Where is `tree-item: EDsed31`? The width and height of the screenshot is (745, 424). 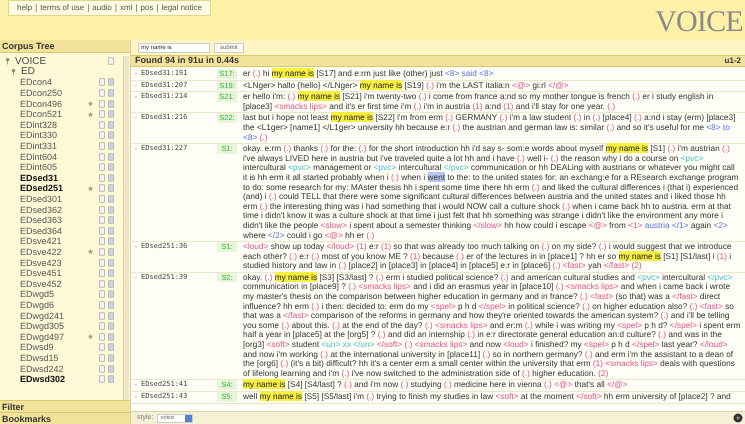 tree-item: EDsed31 is located at coordinates (50, 177).